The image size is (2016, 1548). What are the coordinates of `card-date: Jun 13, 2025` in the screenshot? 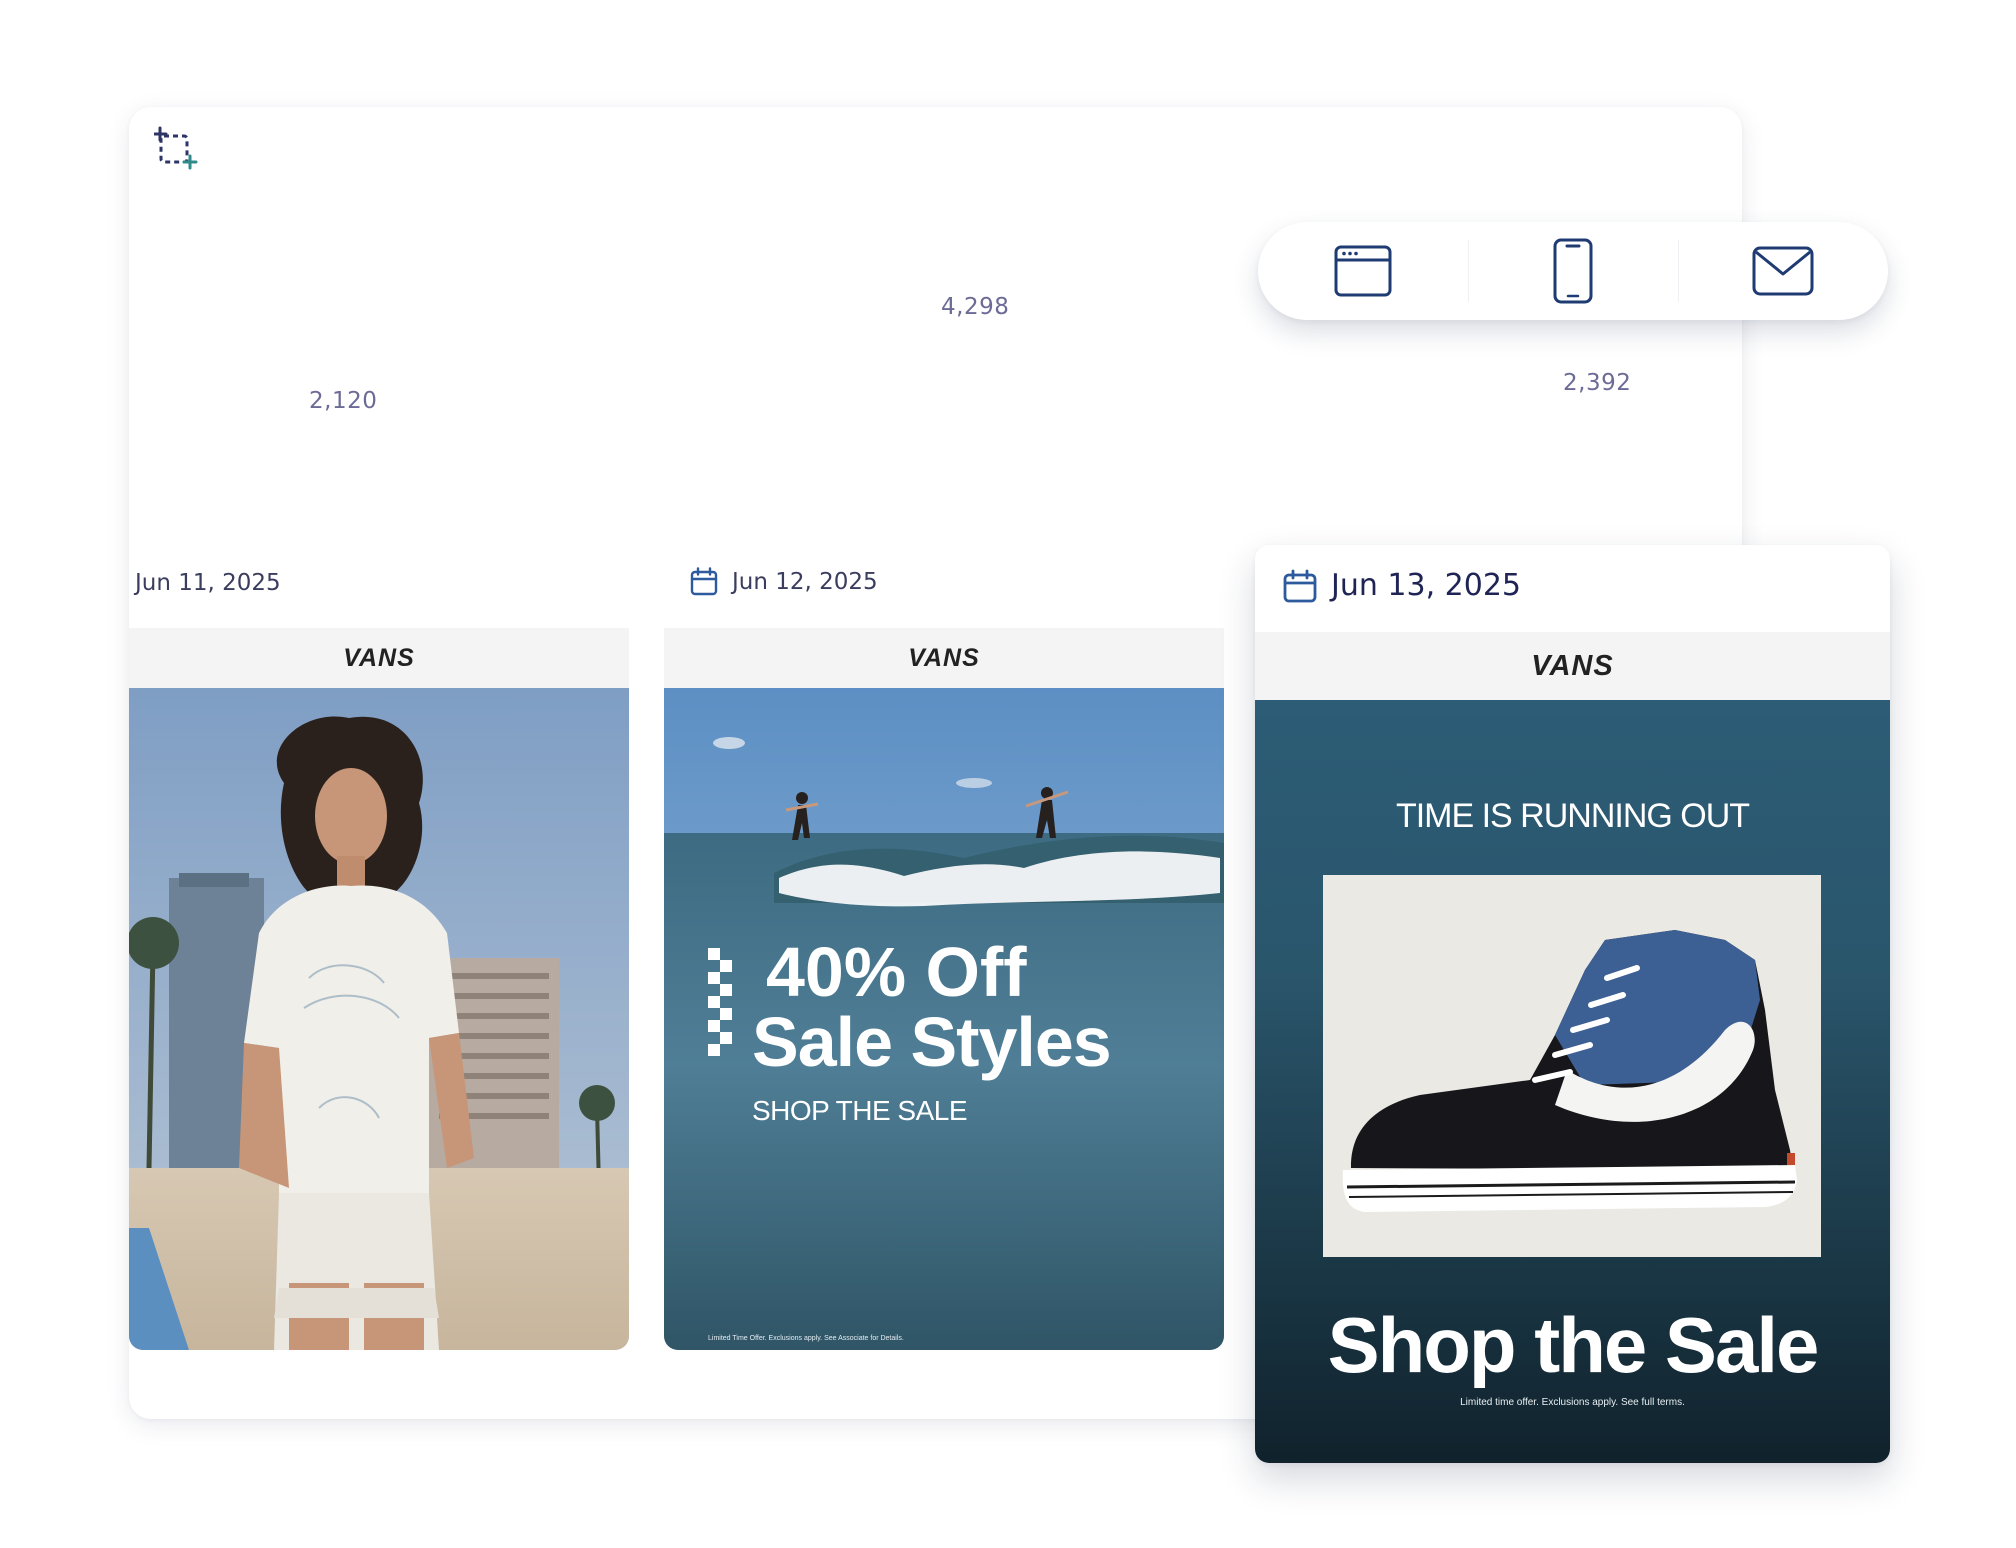 It's located at (1402, 585).